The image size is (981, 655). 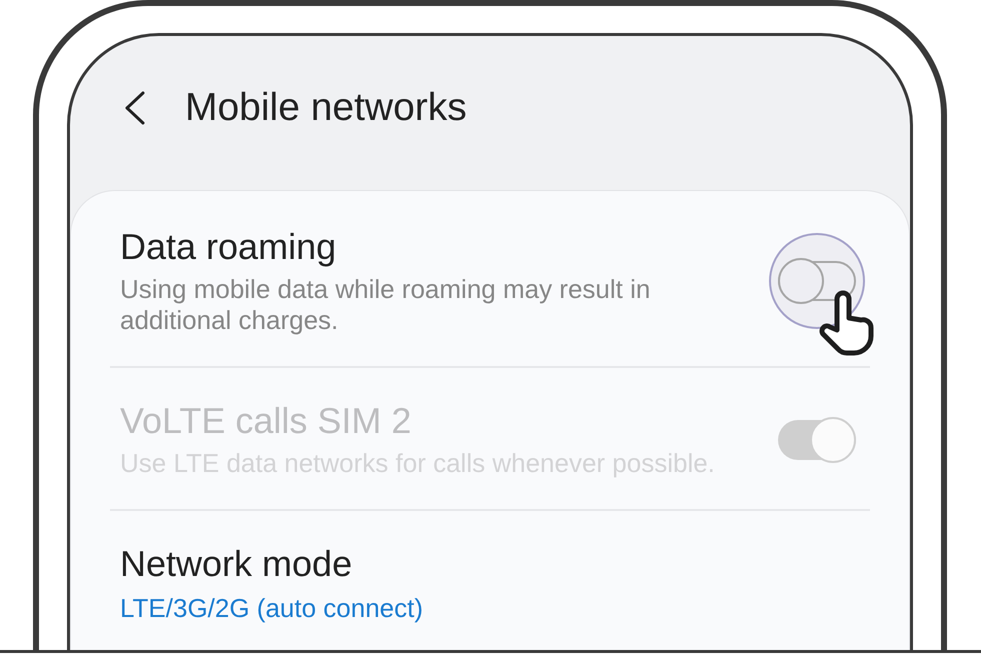 What do you see at coordinates (229, 247) in the screenshot?
I see `setting-title: Data roaming` at bounding box center [229, 247].